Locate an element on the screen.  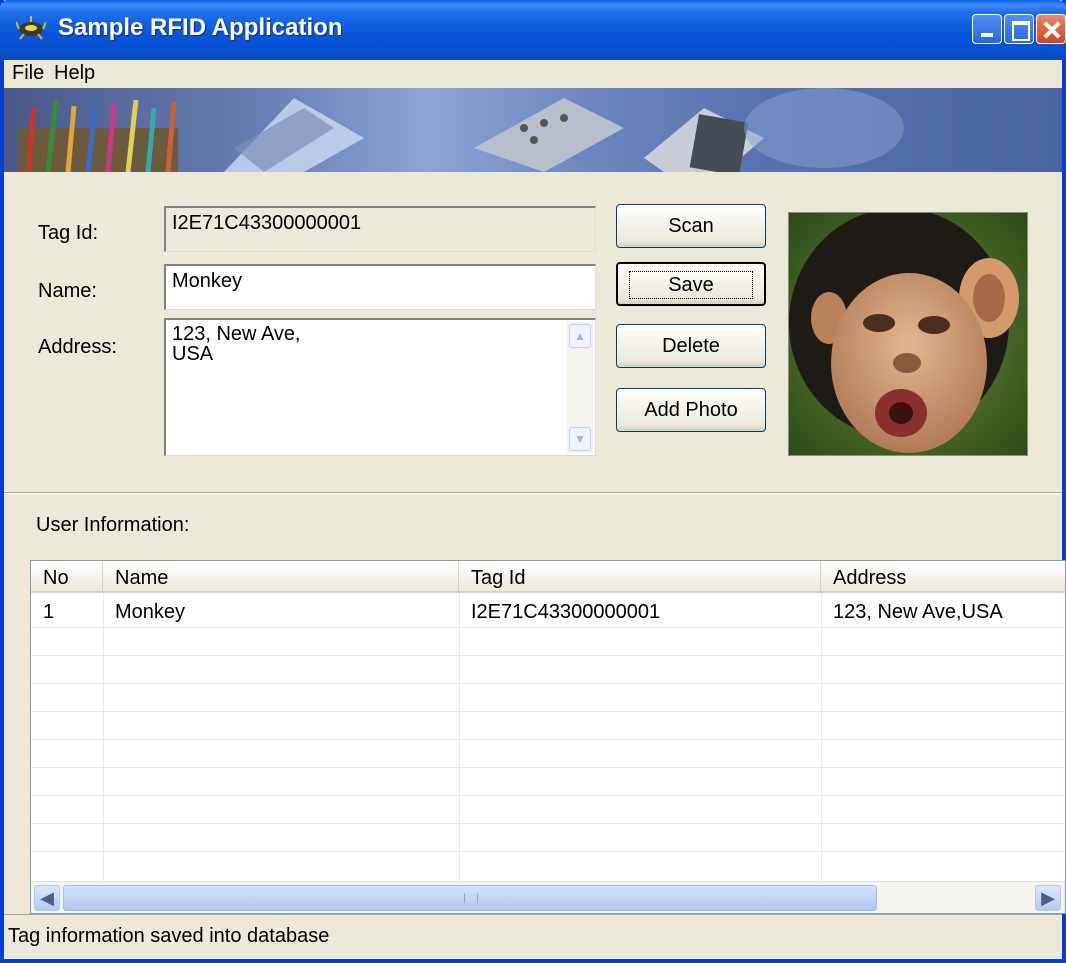
column-name-label: Name is located at coordinates (142, 578).